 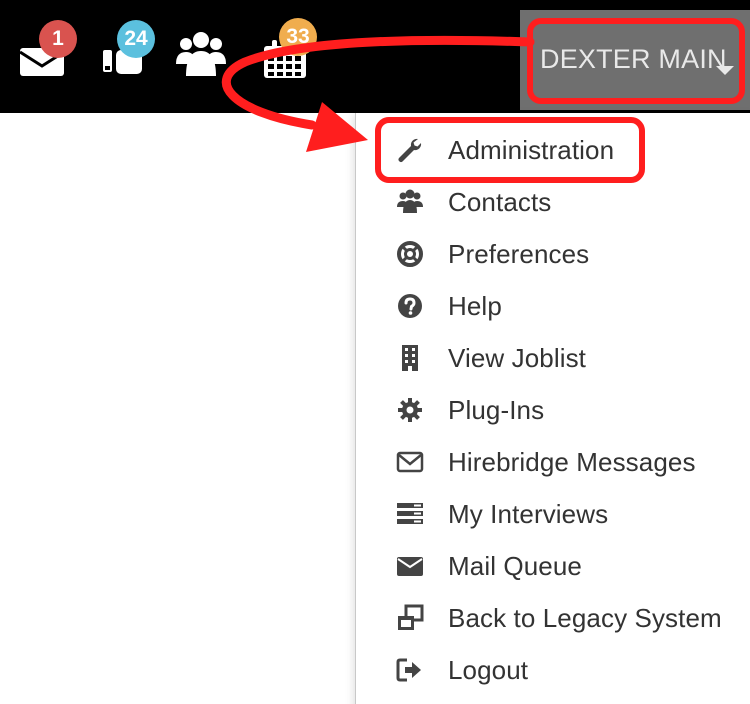 What do you see at coordinates (500, 202) in the screenshot?
I see `menu-item-label: Contacts` at bounding box center [500, 202].